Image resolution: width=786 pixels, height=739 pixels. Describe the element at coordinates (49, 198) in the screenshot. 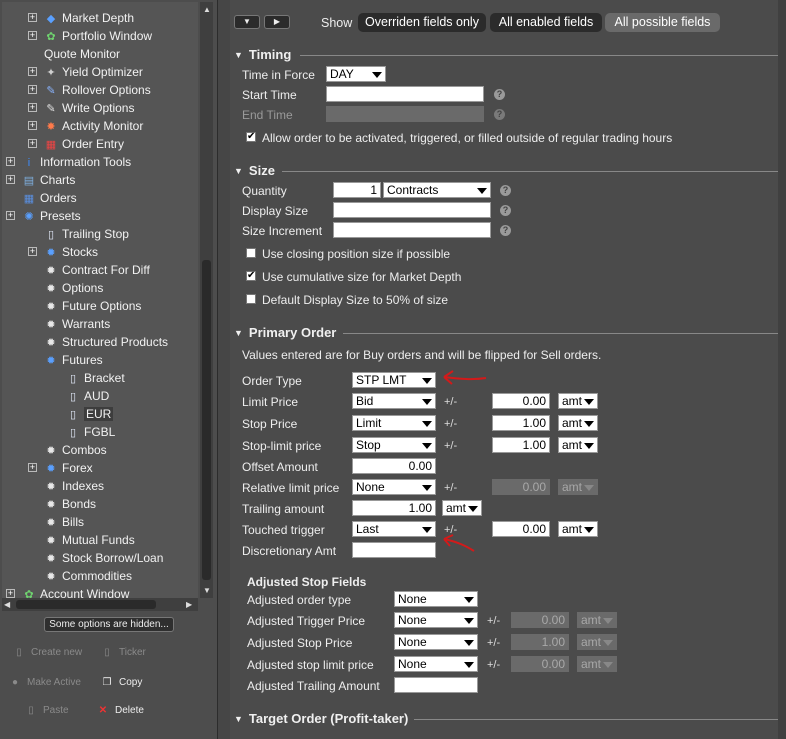

I see `tree-item: ▦ Orders` at that location.